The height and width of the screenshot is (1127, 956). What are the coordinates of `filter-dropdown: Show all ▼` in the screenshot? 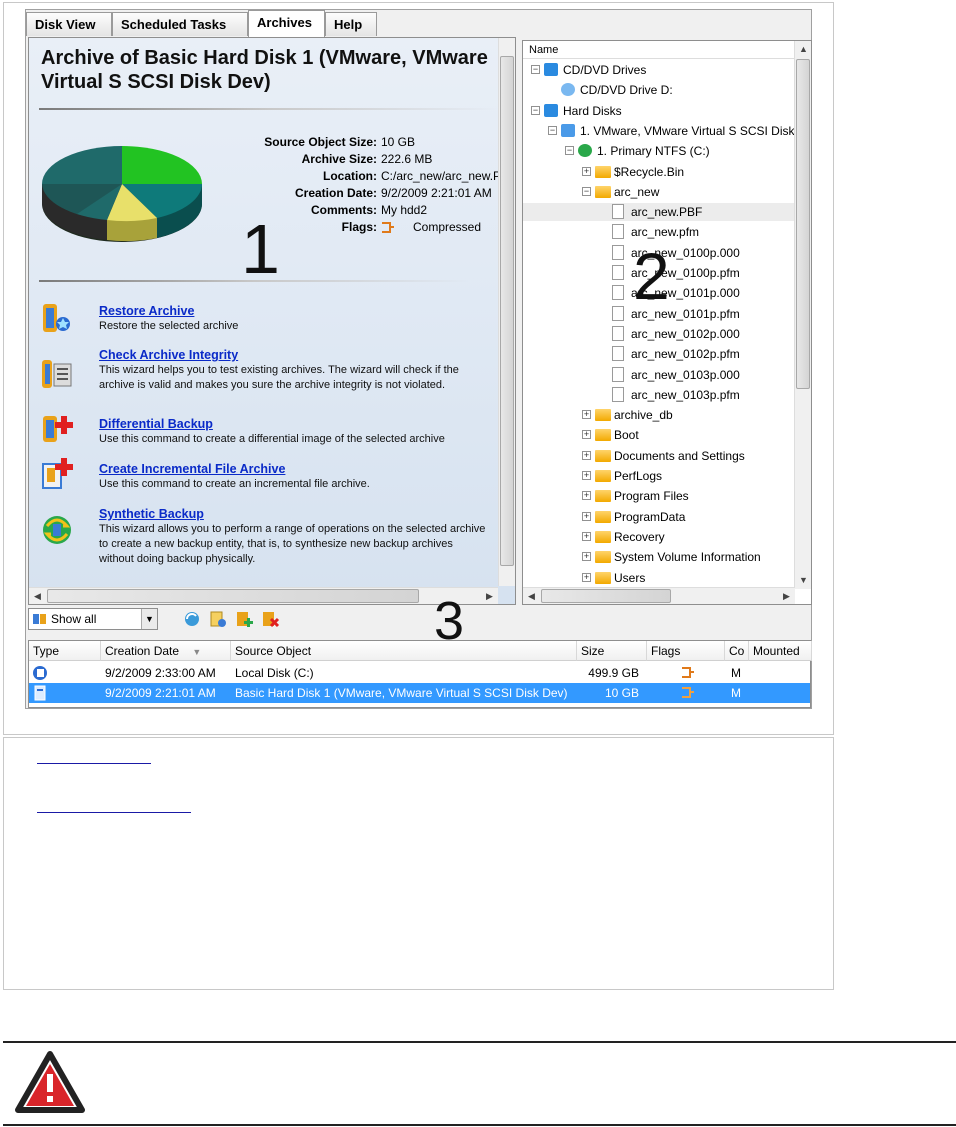 It's located at (93, 619).